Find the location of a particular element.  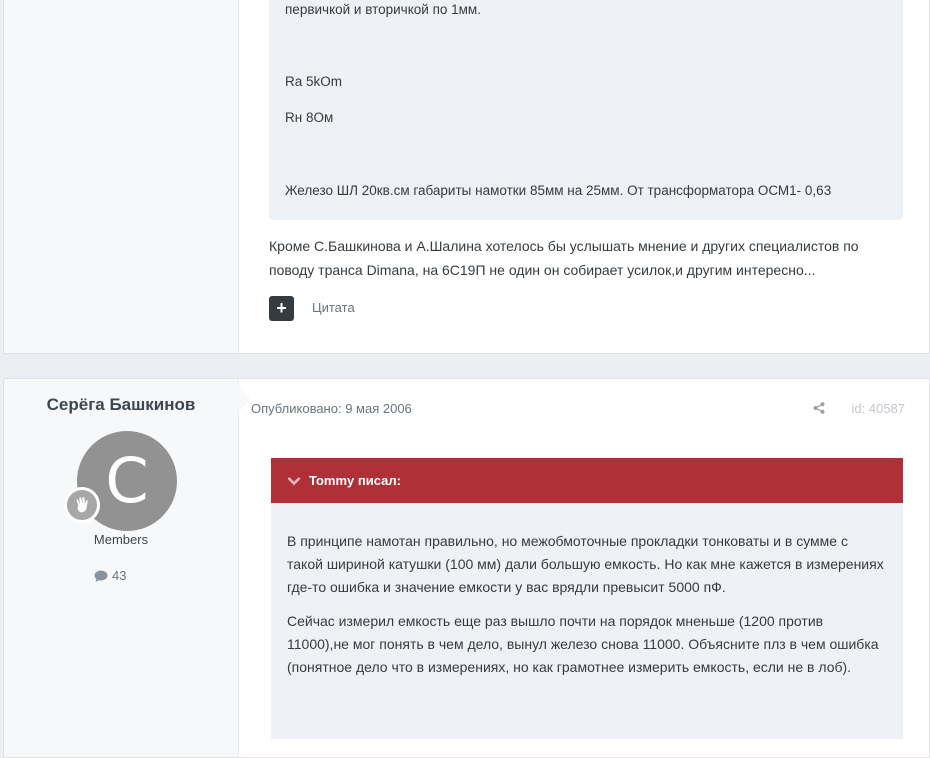

member-group: Members is located at coordinates (121, 539).